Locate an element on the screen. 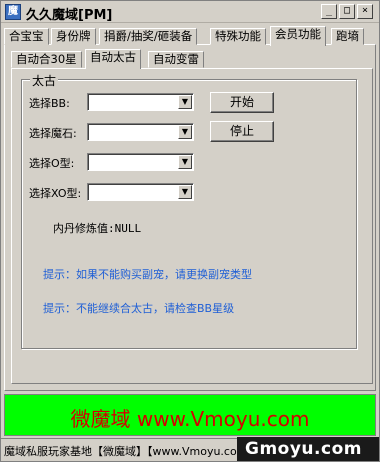 The image size is (380, 462). tab-paoshang: 跑墒 is located at coordinates (347, 36).